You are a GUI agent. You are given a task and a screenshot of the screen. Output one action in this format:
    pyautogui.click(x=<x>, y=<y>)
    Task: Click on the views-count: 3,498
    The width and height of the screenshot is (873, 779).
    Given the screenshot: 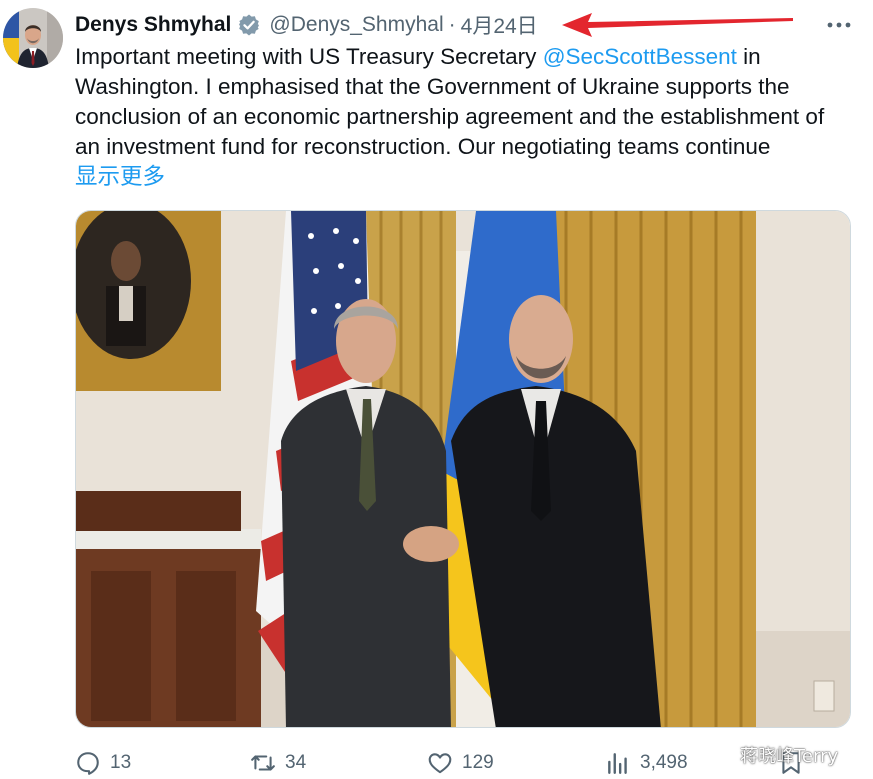 What is the action you would take?
    pyautogui.click(x=664, y=762)
    